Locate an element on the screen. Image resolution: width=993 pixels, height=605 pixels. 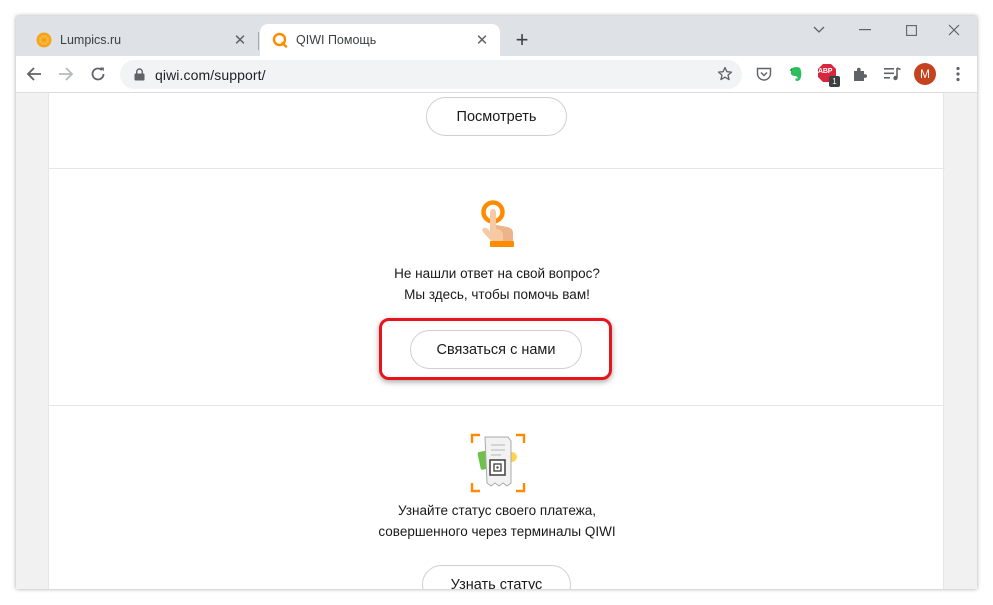
reload-button is located at coordinates (98, 74).